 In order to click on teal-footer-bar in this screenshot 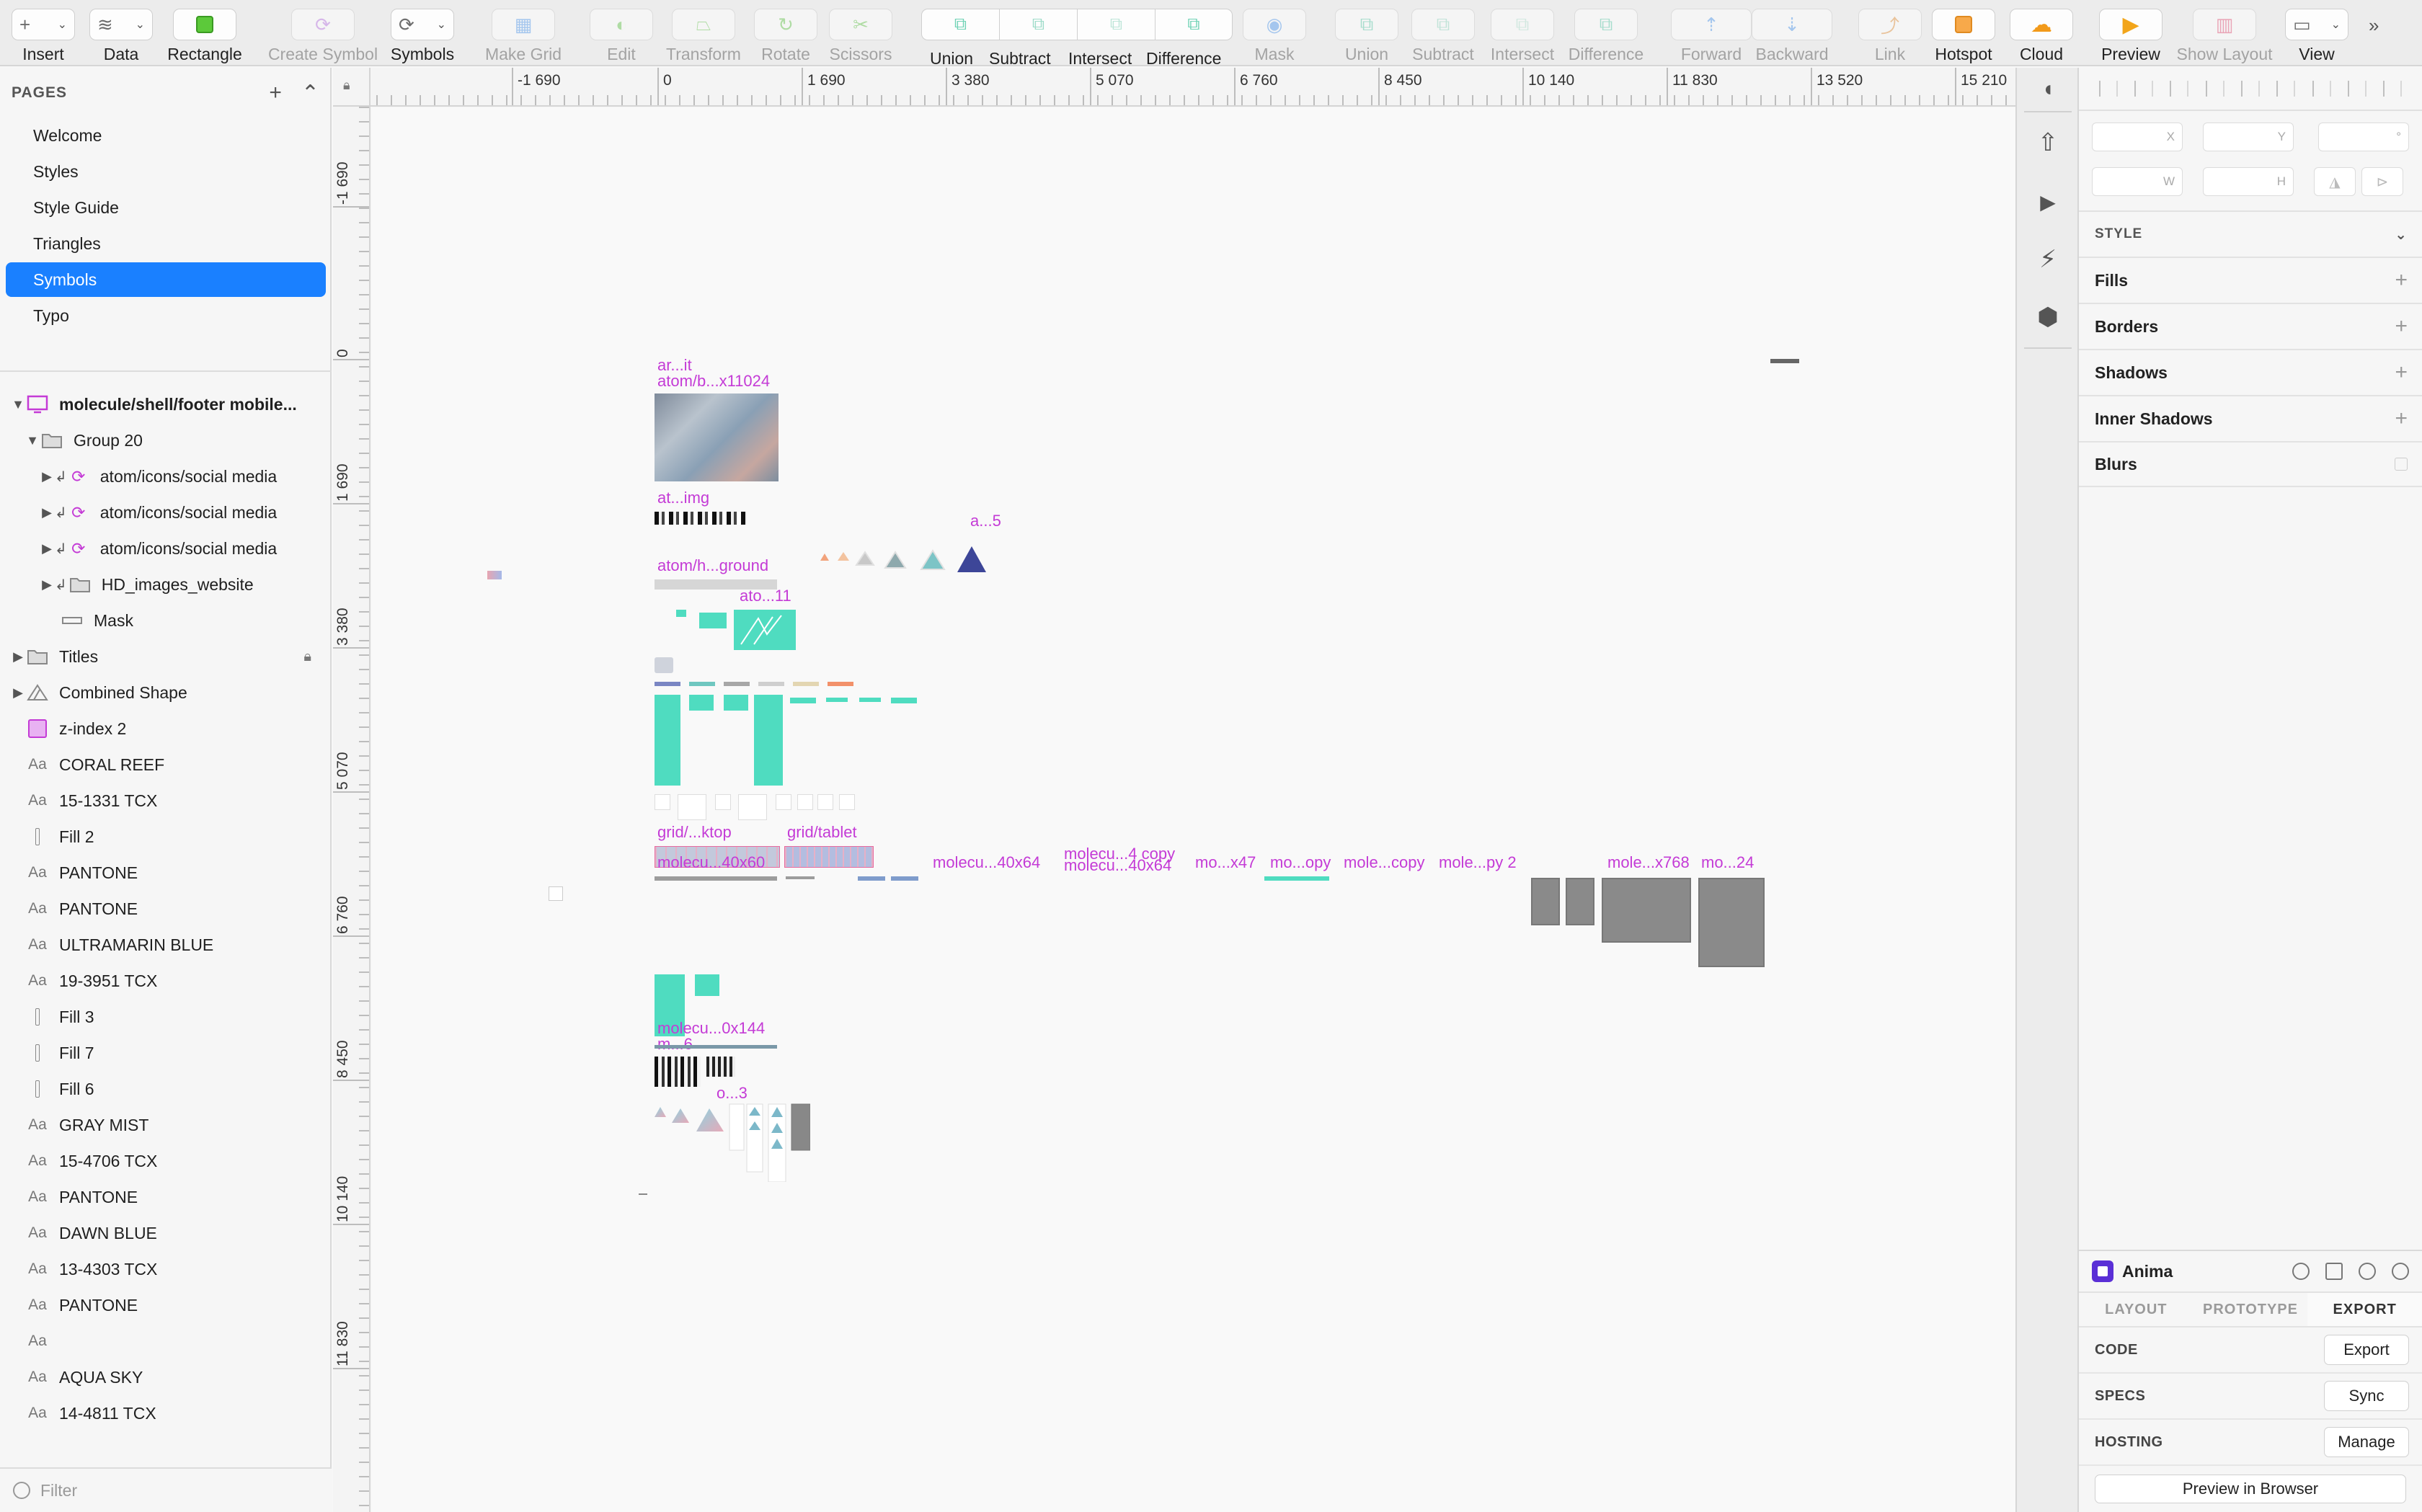, I will do `click(1296, 879)`.